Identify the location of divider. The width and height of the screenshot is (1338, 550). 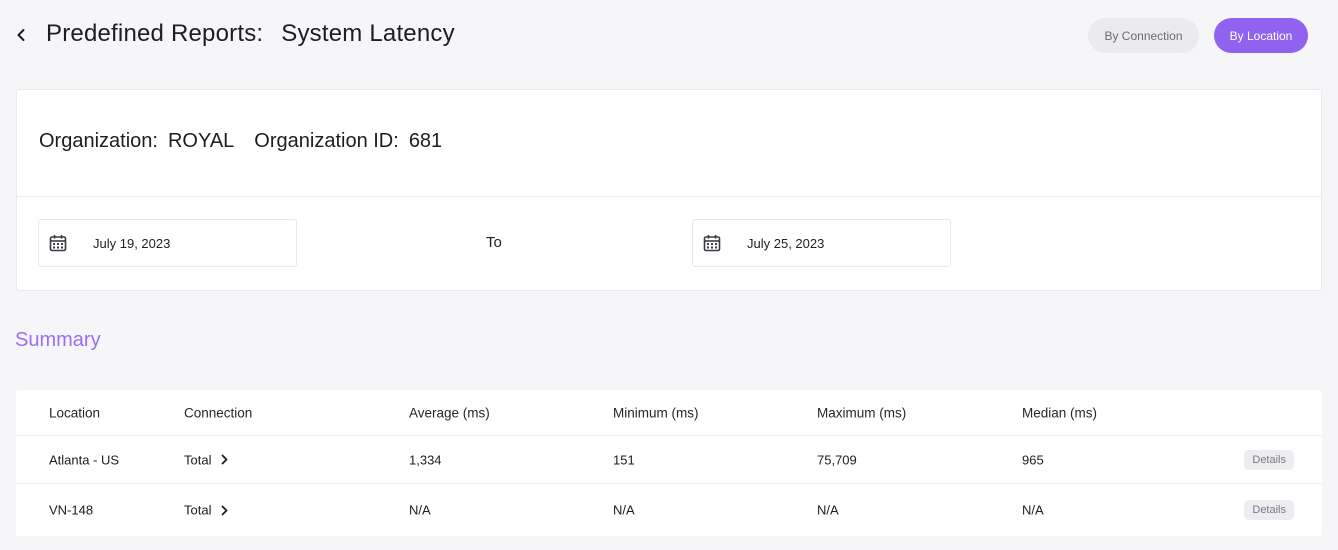
(669, 196).